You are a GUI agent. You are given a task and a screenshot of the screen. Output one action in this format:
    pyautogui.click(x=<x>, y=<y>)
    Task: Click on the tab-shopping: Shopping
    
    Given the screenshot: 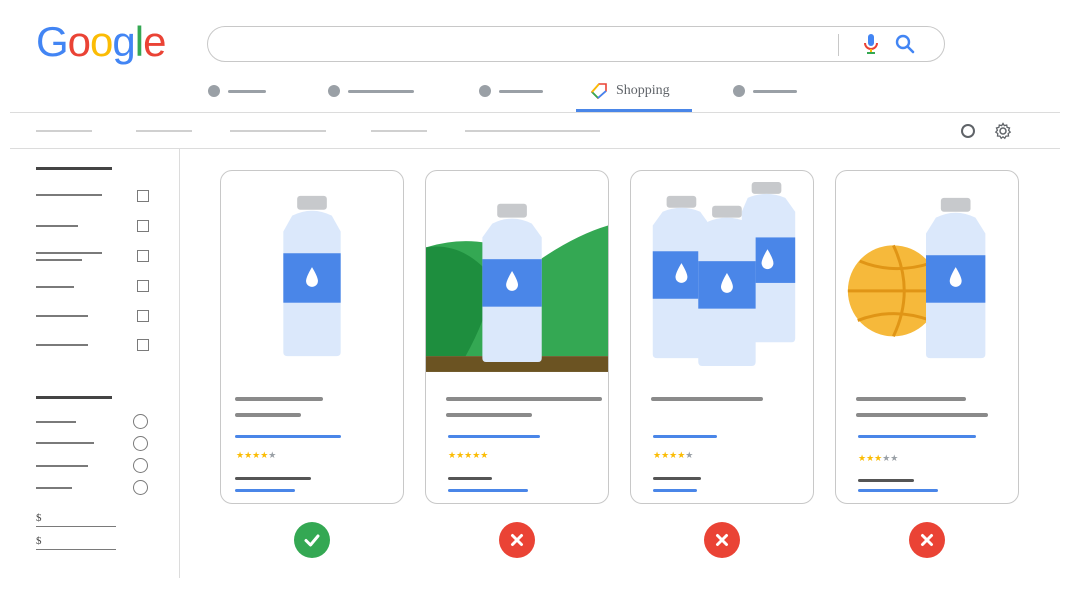 What is the action you would take?
    pyautogui.click(x=630, y=91)
    